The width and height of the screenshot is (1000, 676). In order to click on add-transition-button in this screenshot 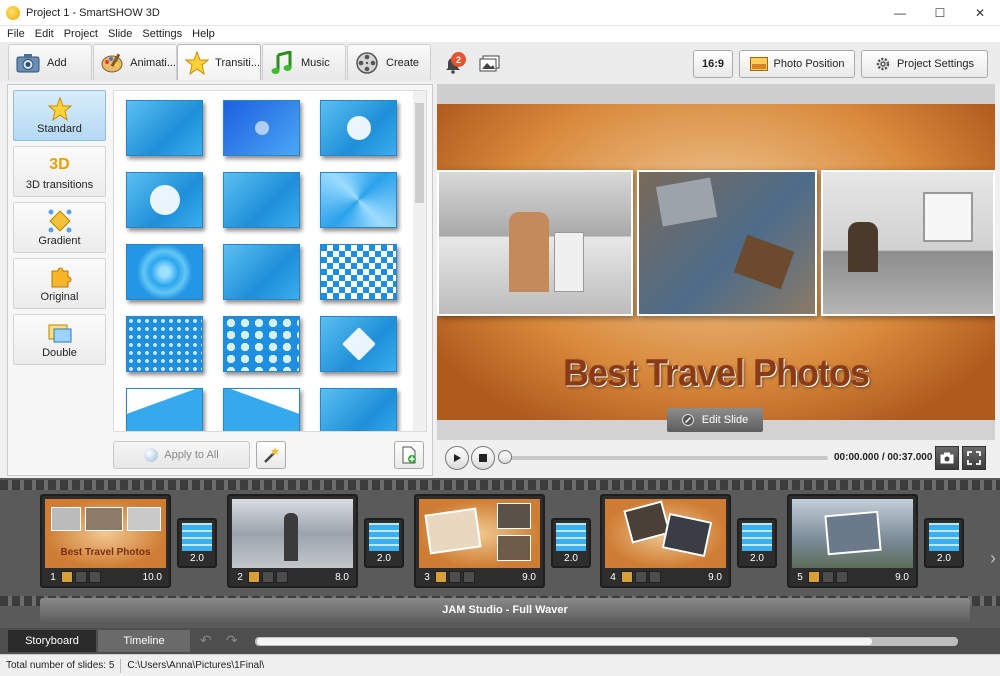, I will do `click(409, 455)`.